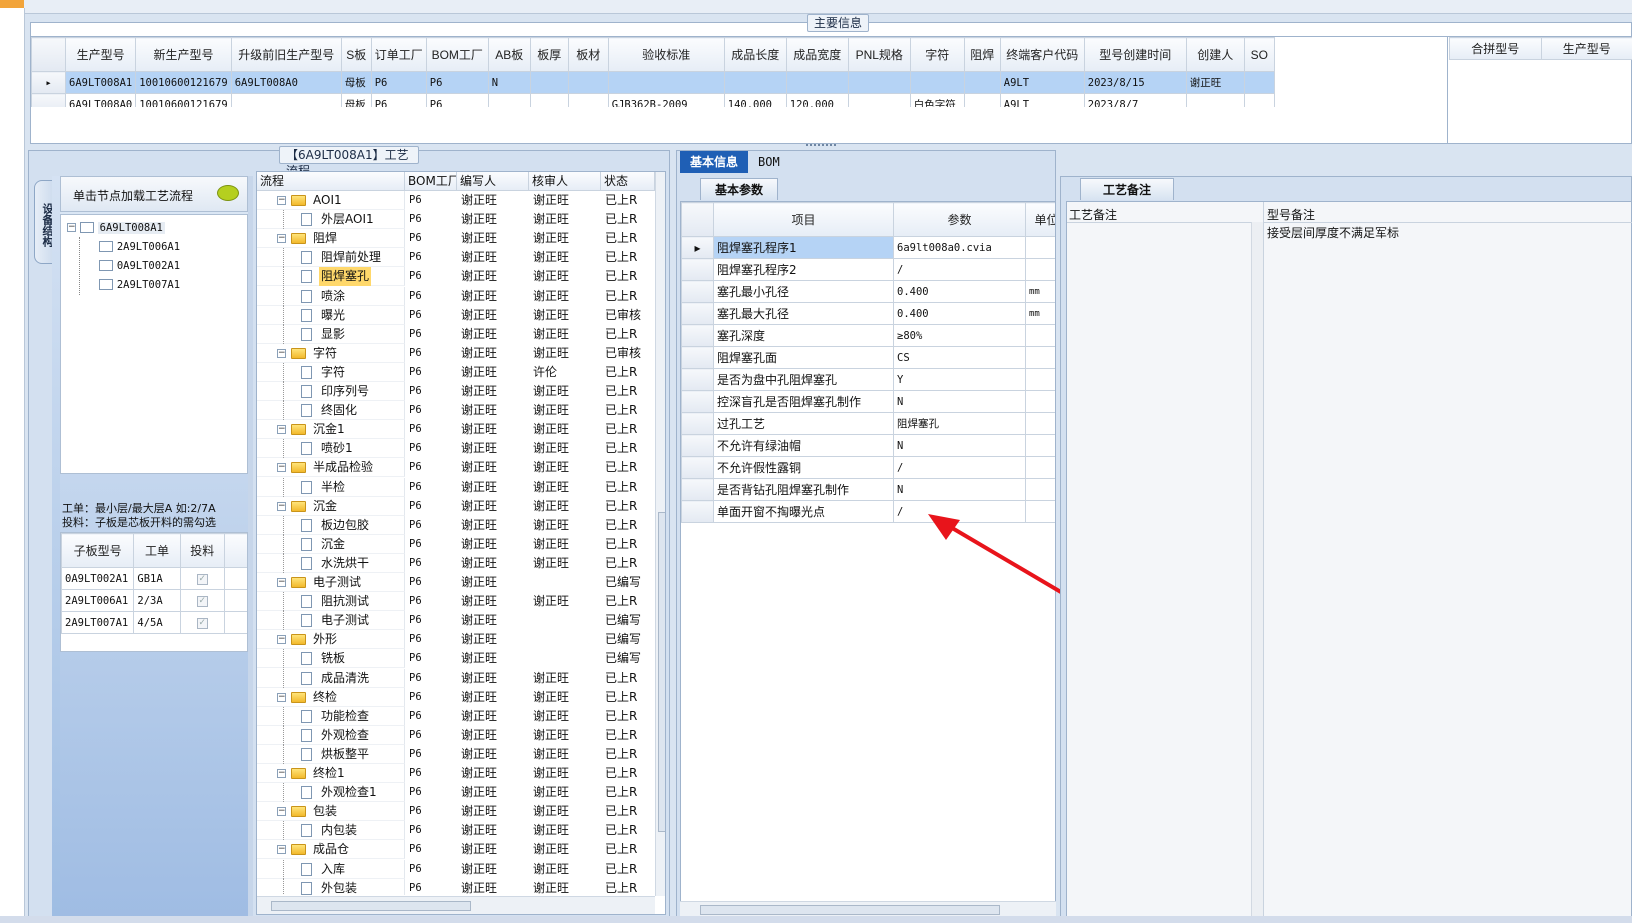  I want to click on tree-node: 2A9LT007A1, so click(139, 284).